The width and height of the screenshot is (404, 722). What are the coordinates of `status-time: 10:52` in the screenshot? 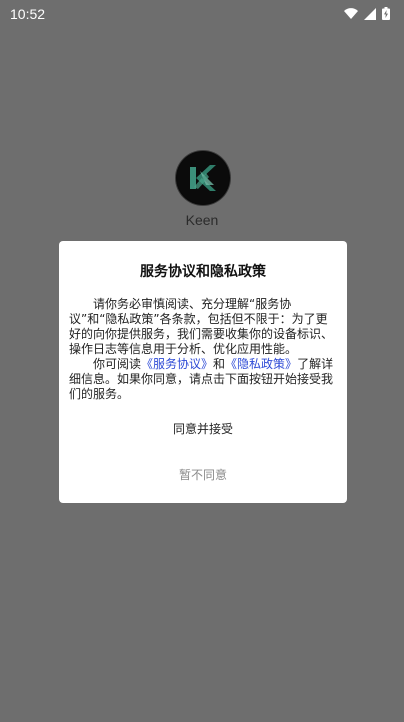 It's located at (28, 14).